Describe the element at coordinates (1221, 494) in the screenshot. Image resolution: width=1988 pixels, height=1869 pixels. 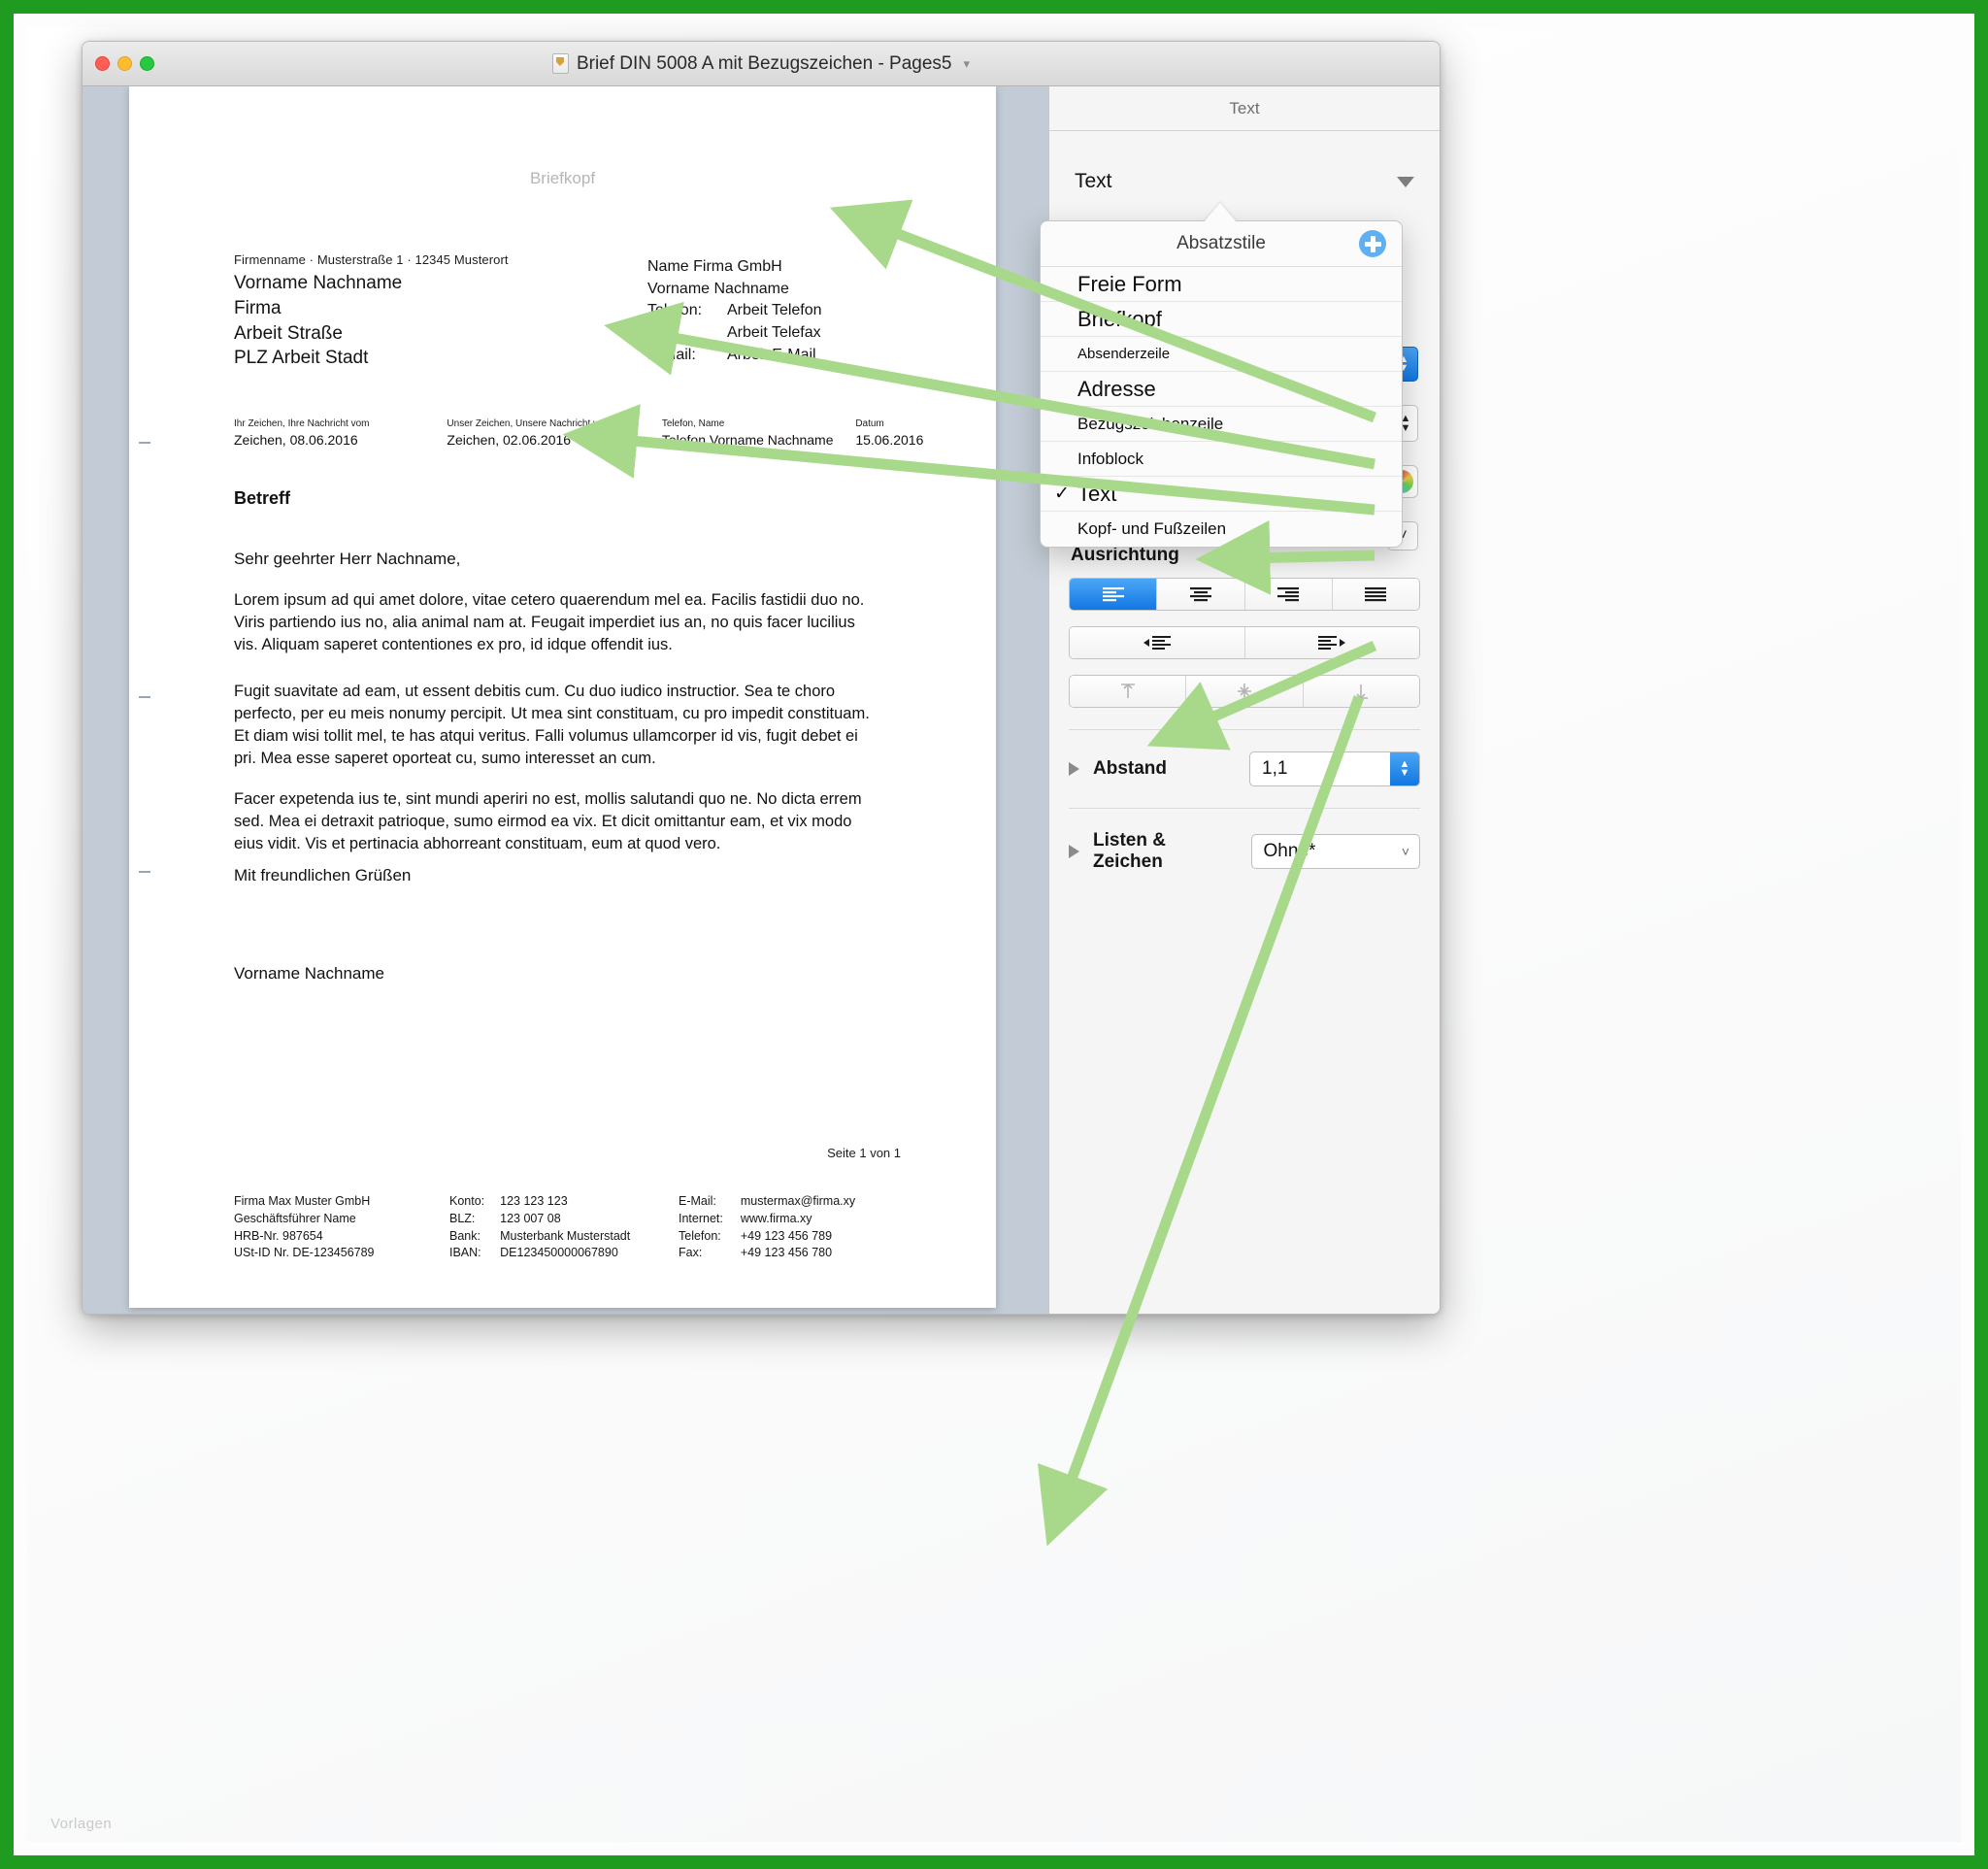
I see `style-item-text: ✓ Text` at that location.